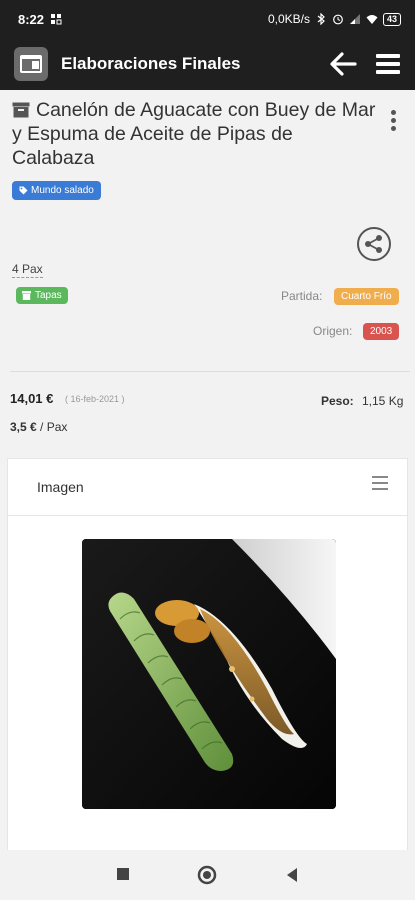  What do you see at coordinates (56, 19) in the screenshot?
I see `notification-icon` at bounding box center [56, 19].